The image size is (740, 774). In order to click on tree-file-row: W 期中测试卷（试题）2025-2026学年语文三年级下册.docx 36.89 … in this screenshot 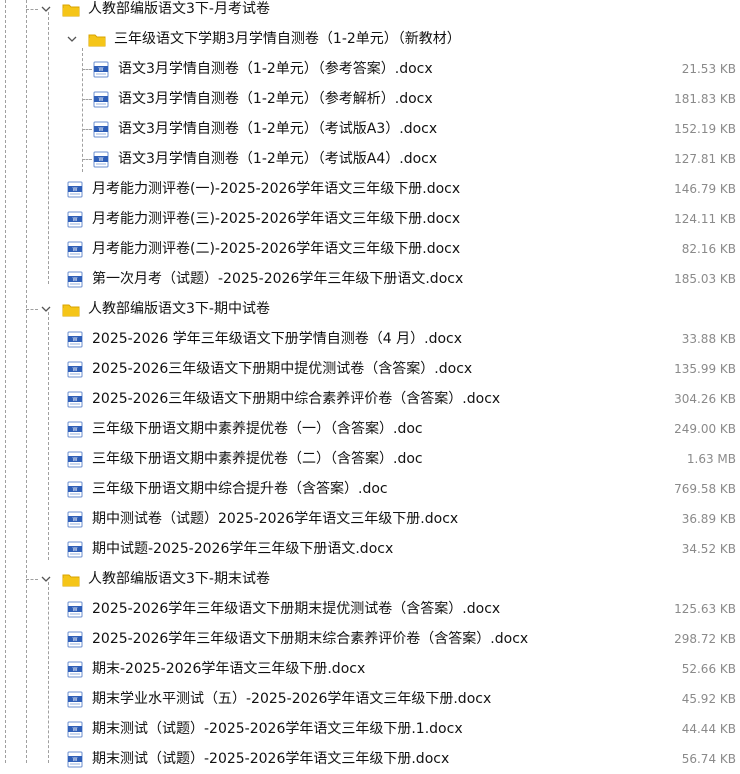, I will do `click(370, 519)`.